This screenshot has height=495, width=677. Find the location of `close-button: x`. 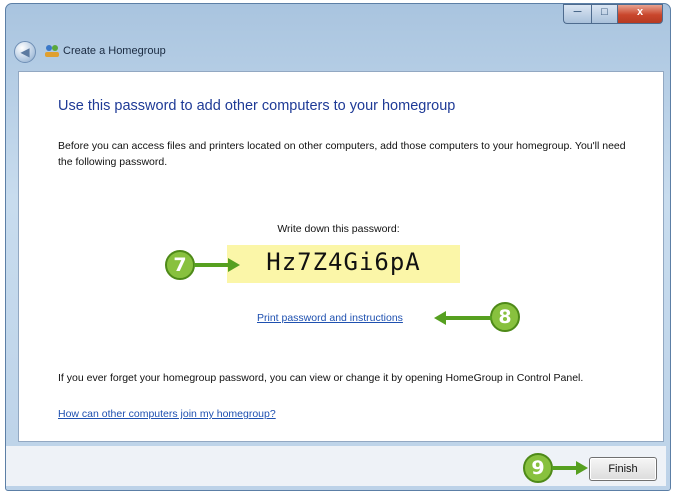

close-button: x is located at coordinates (640, 14).